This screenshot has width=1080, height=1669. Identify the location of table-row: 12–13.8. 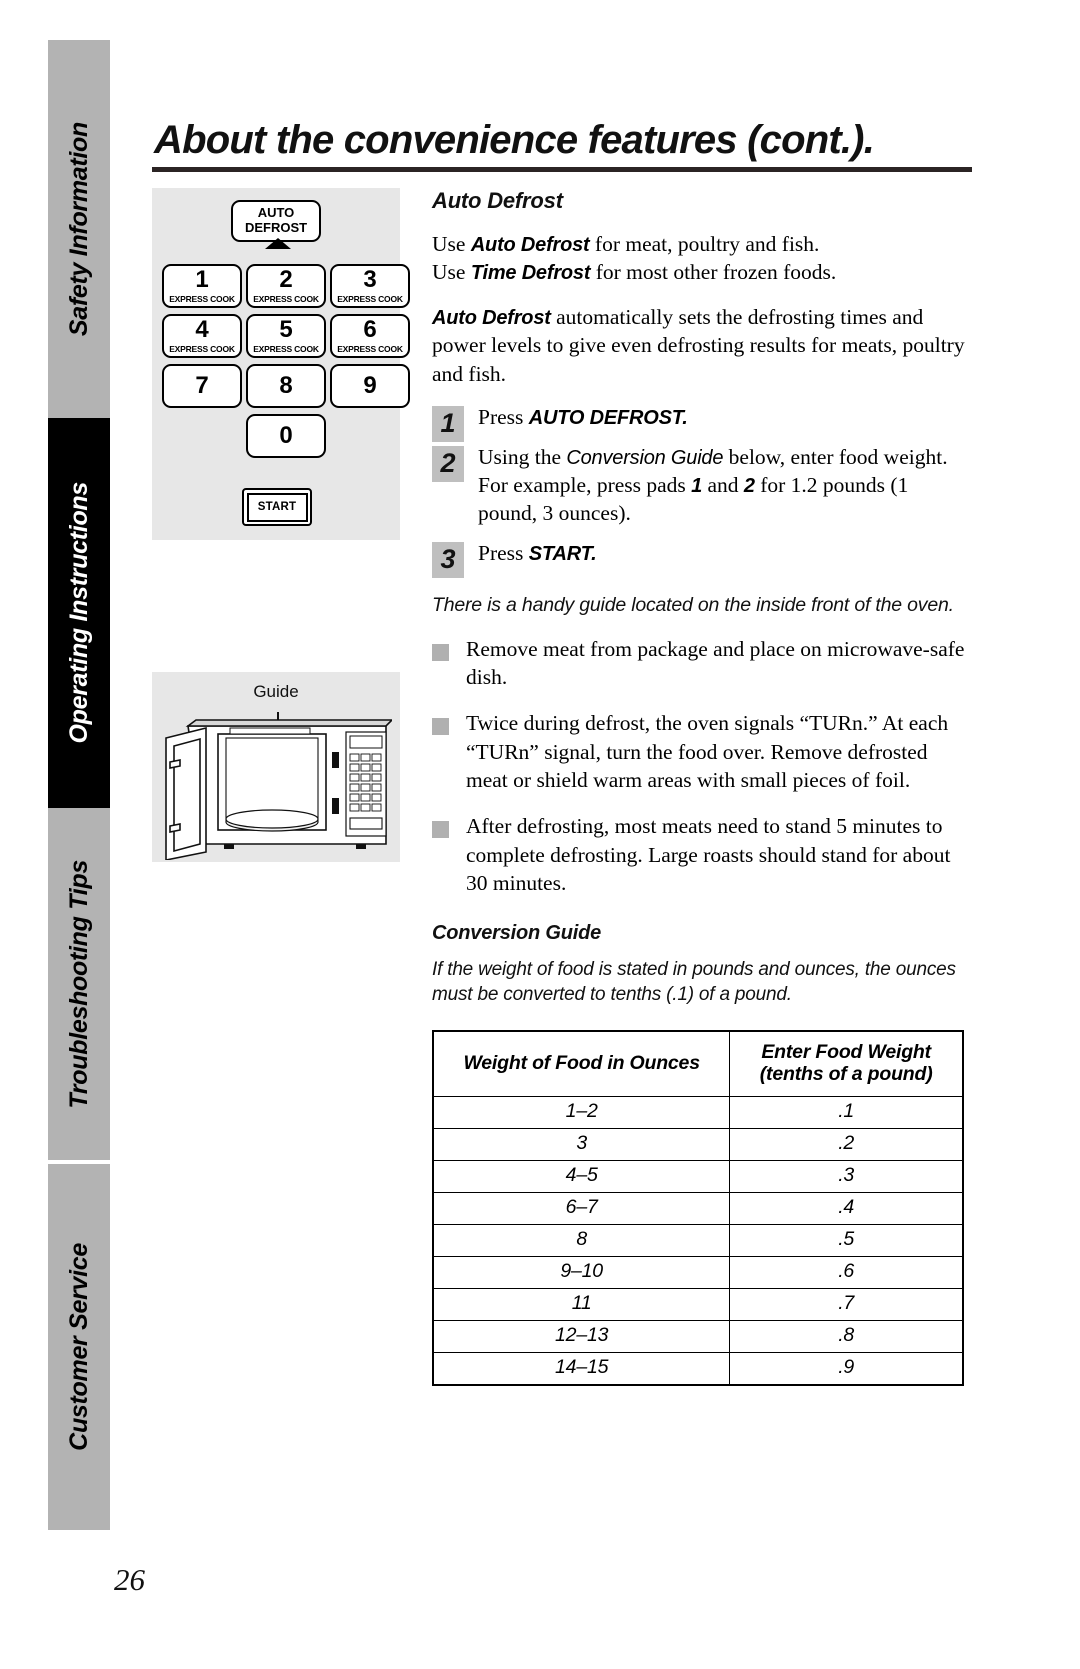
(698, 1337).